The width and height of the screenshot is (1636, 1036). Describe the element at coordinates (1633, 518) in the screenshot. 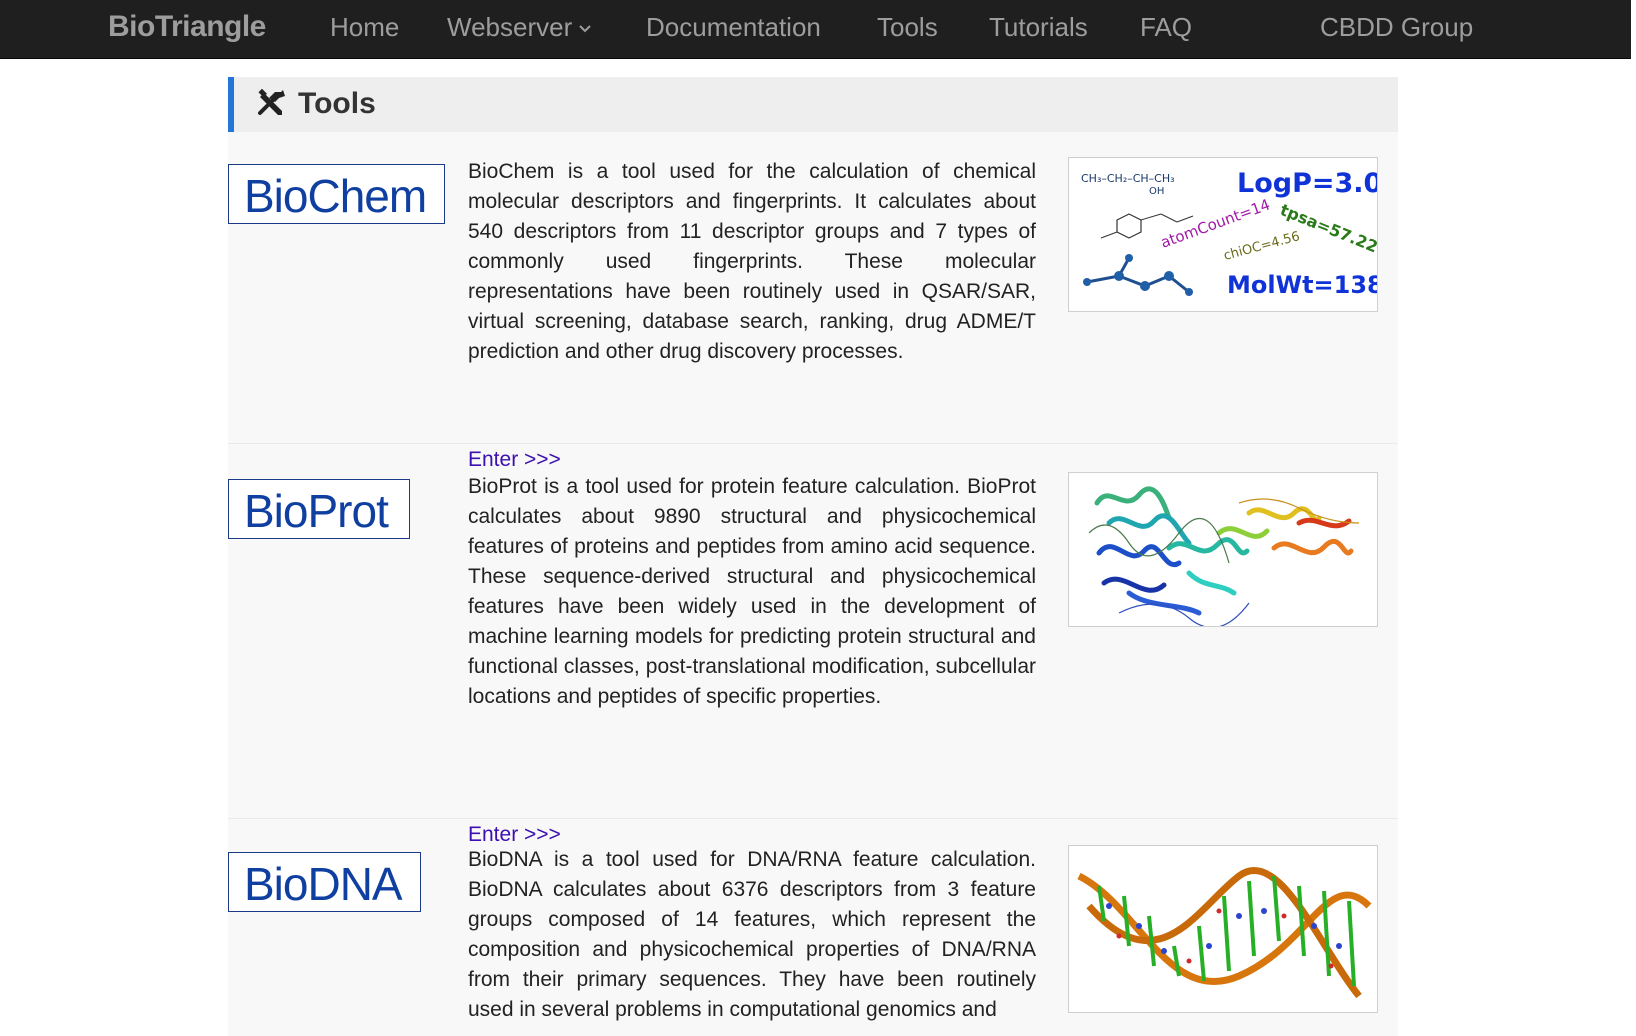

I see `scrollbar-track` at that location.